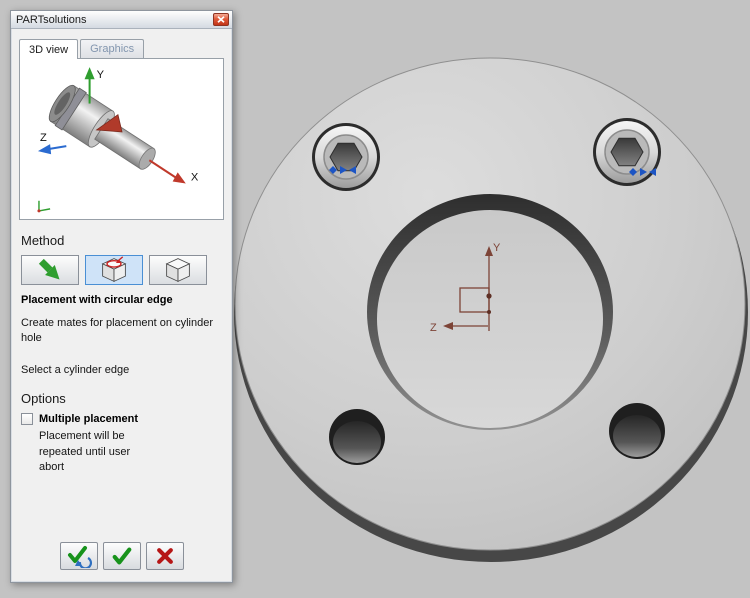 The height and width of the screenshot is (598, 750). What do you see at coordinates (57, 148) in the screenshot?
I see `preview-z-axis` at bounding box center [57, 148].